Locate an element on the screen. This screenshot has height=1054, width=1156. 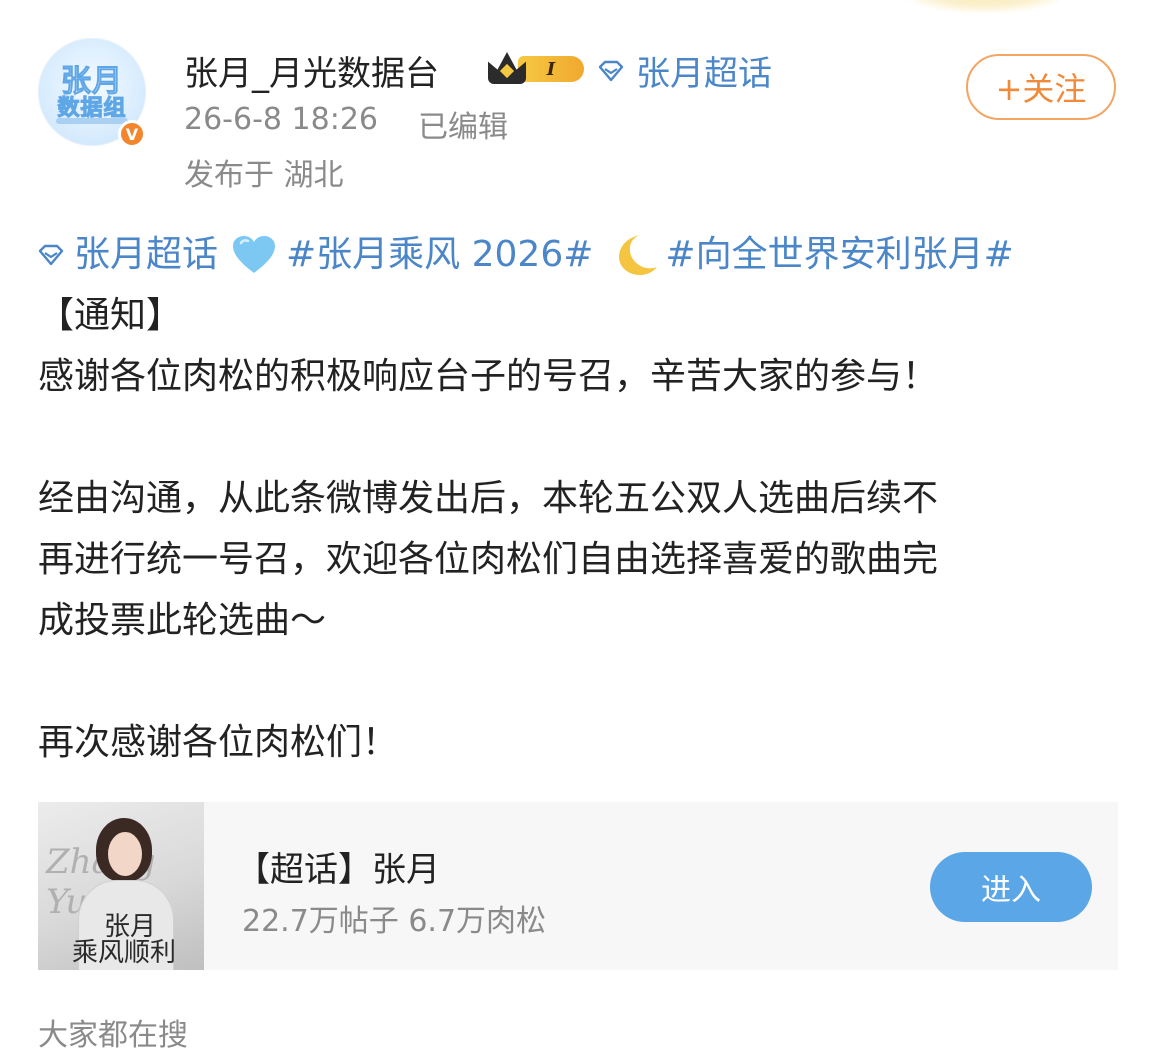
crescent-moon-icon is located at coordinates (638, 254).